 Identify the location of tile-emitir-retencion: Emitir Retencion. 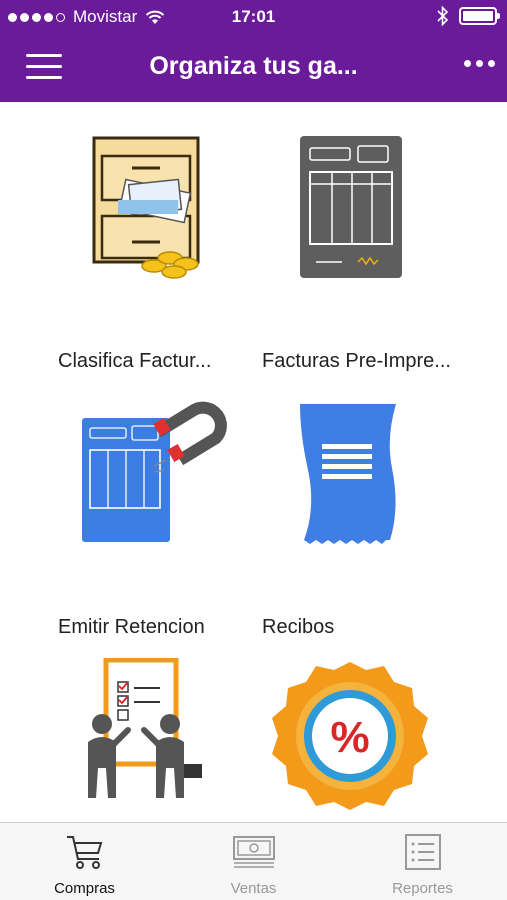
(163, 523).